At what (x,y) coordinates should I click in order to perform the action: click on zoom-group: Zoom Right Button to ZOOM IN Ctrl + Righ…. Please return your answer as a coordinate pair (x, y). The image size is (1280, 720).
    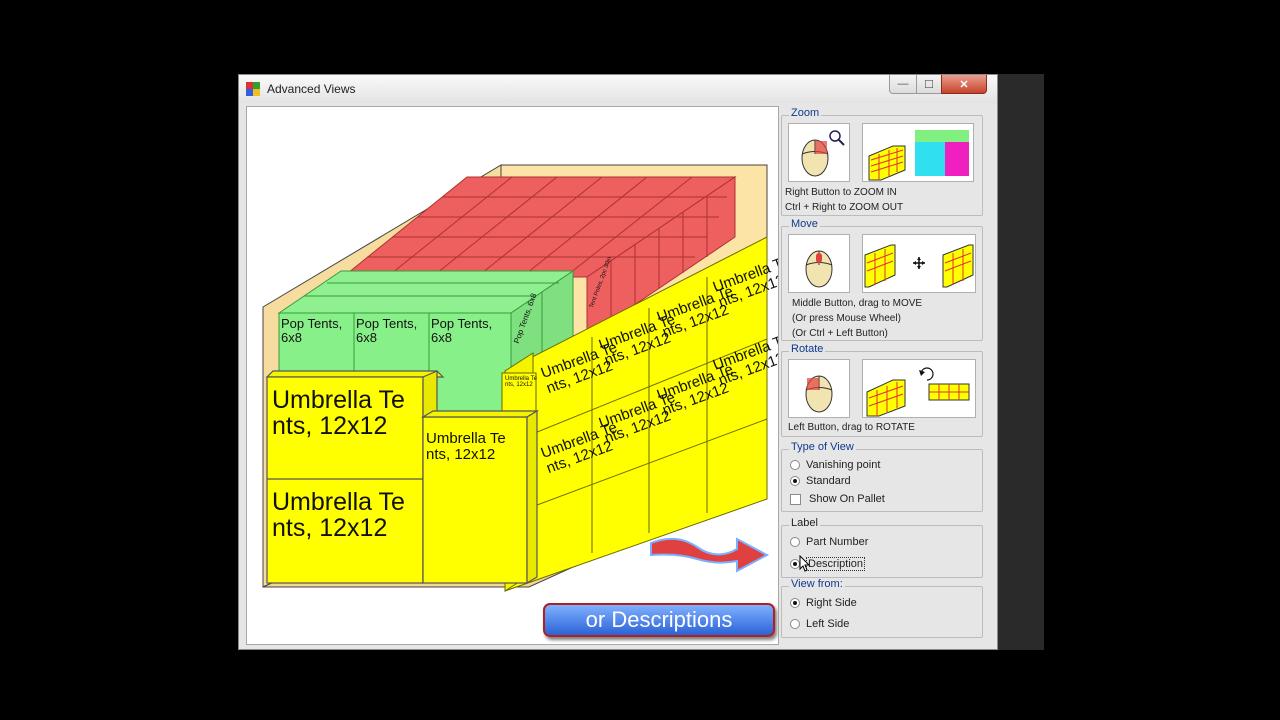
    Looking at the image, I should click on (882, 161).